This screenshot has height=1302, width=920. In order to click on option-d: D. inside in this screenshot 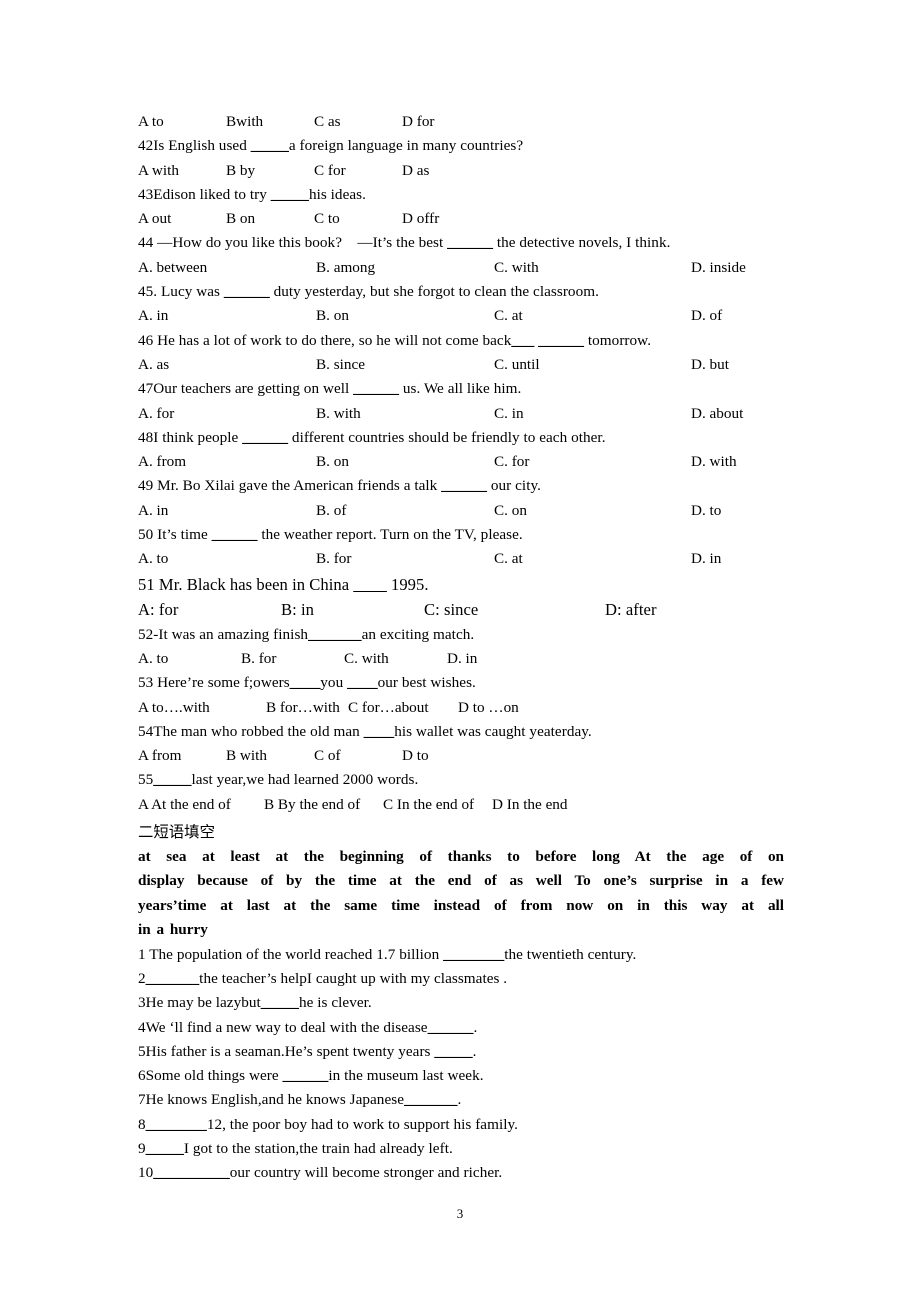, I will do `click(780, 268)`.